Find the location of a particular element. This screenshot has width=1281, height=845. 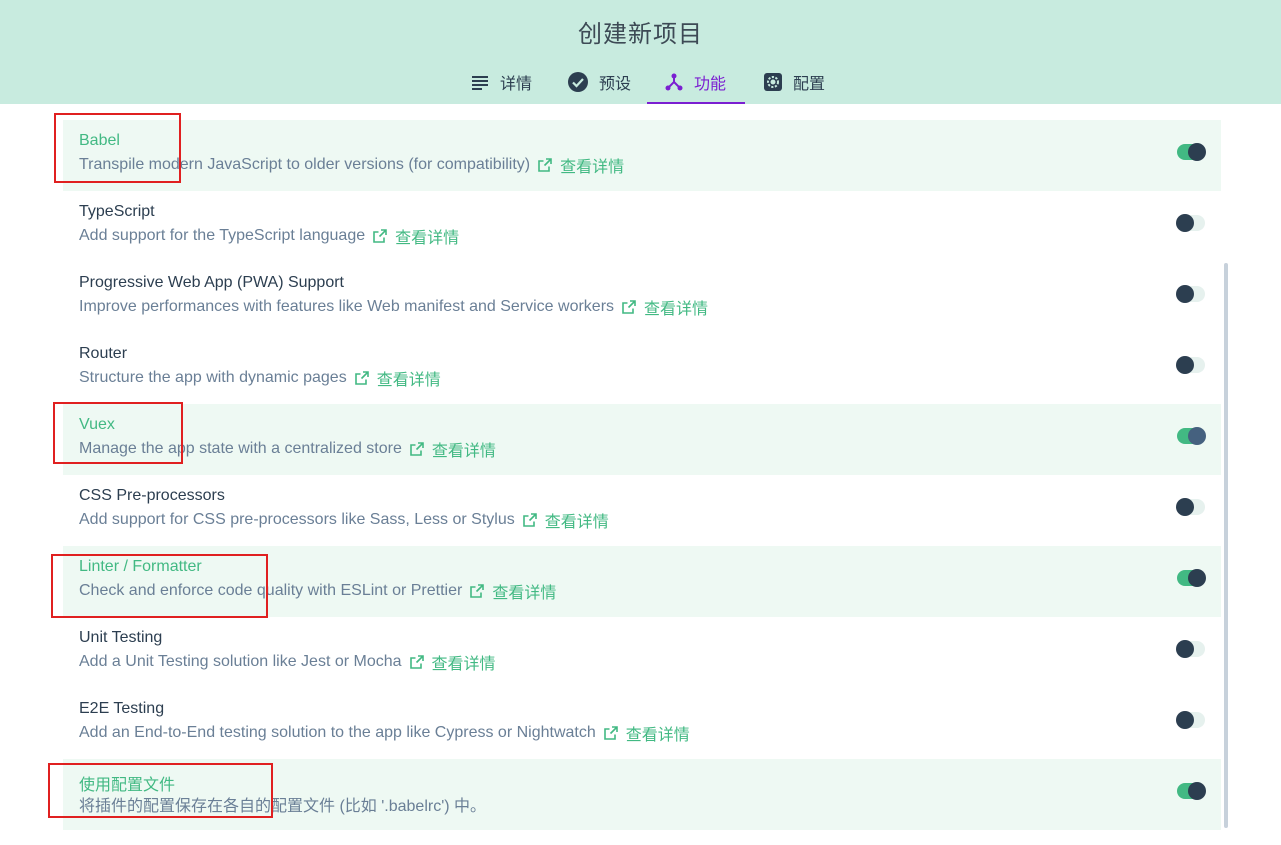

tab-presets: 预设 is located at coordinates (599, 82).